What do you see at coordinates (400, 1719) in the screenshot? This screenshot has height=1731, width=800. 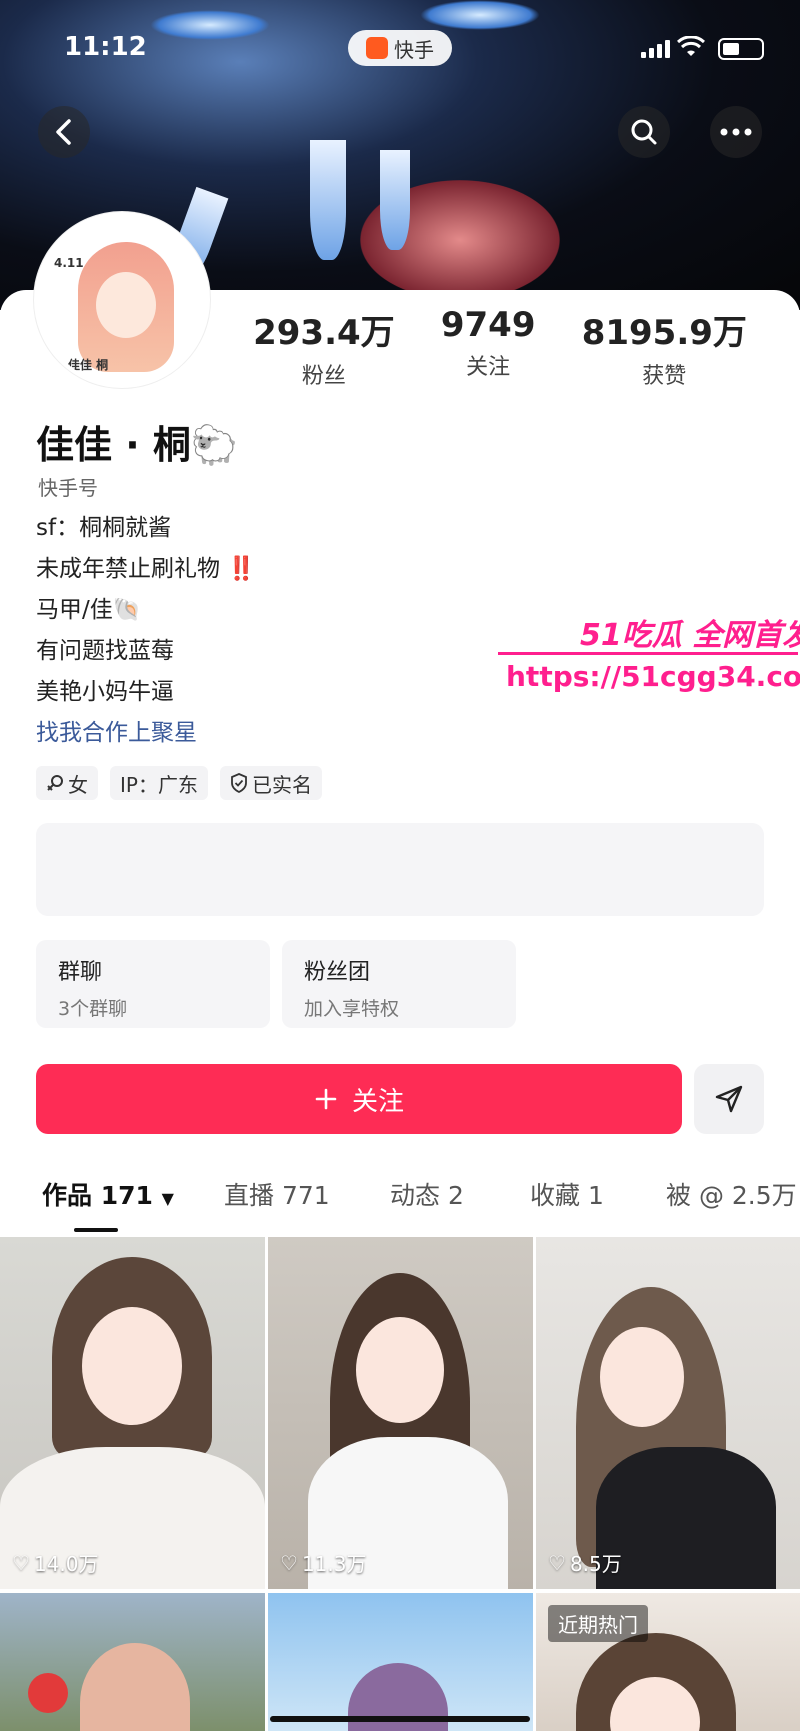 I see `home-indicator` at bounding box center [400, 1719].